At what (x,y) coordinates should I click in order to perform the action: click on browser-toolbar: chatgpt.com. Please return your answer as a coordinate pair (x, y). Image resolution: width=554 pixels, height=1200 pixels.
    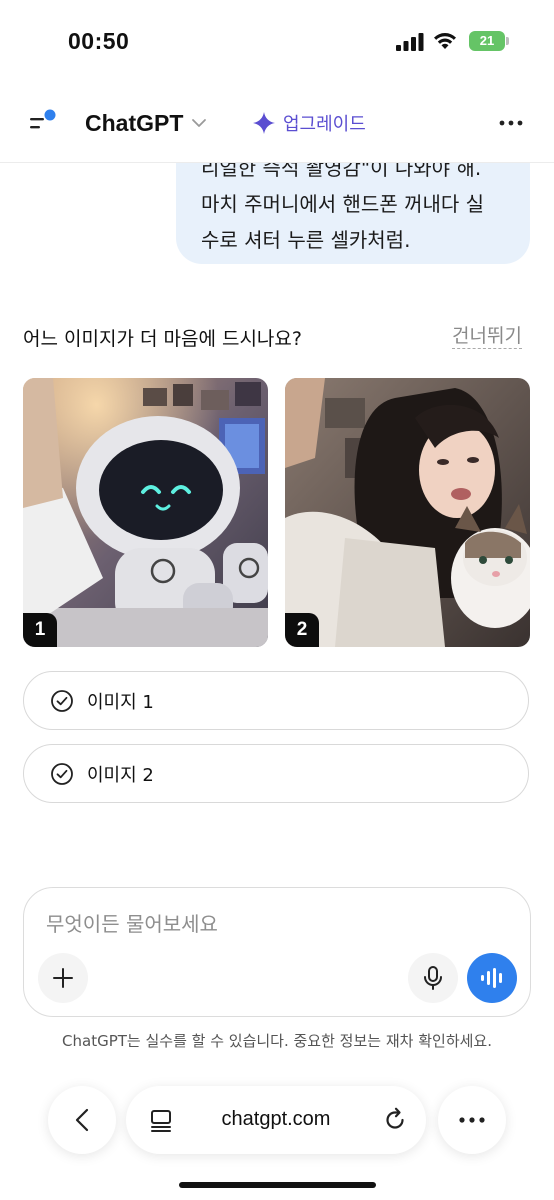
    Looking at the image, I should click on (277, 1121).